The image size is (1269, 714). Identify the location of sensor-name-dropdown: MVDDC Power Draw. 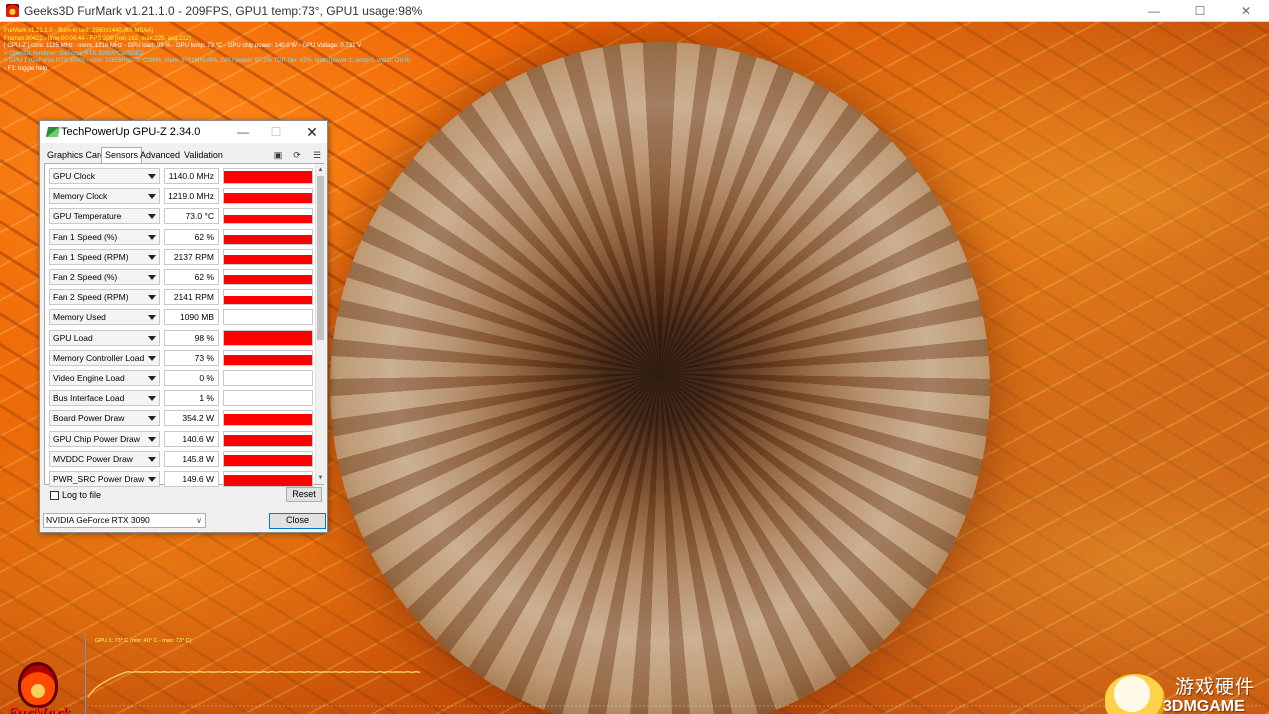
(104, 458).